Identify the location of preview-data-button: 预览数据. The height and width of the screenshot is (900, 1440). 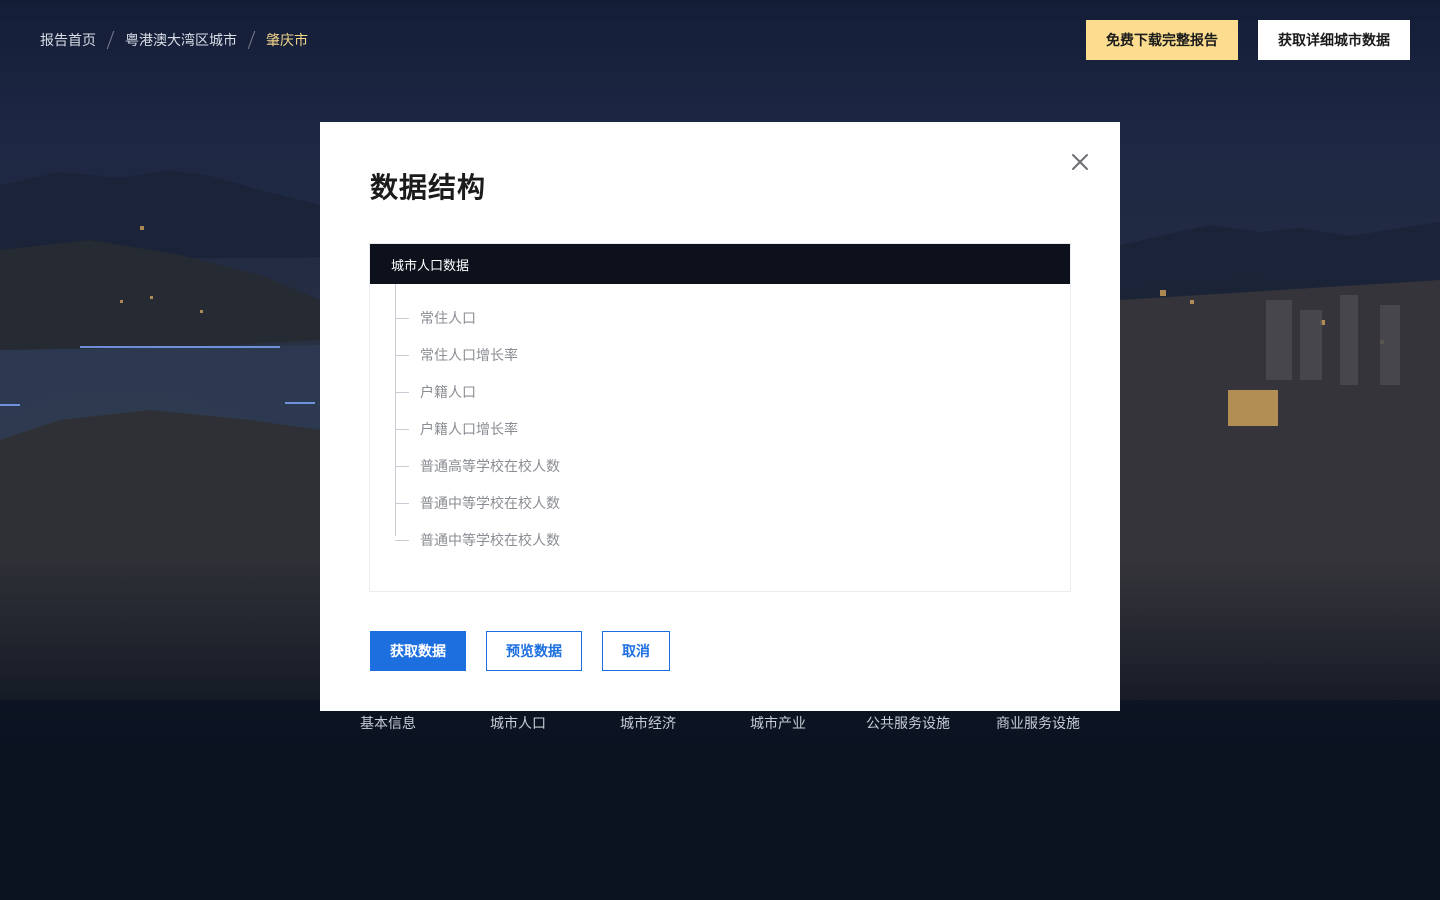
(534, 651).